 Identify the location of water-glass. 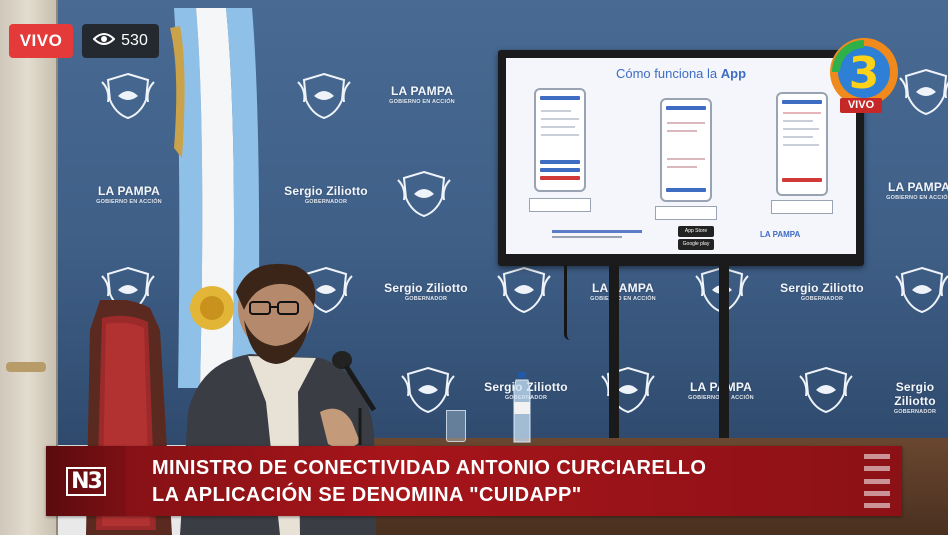
(456, 426).